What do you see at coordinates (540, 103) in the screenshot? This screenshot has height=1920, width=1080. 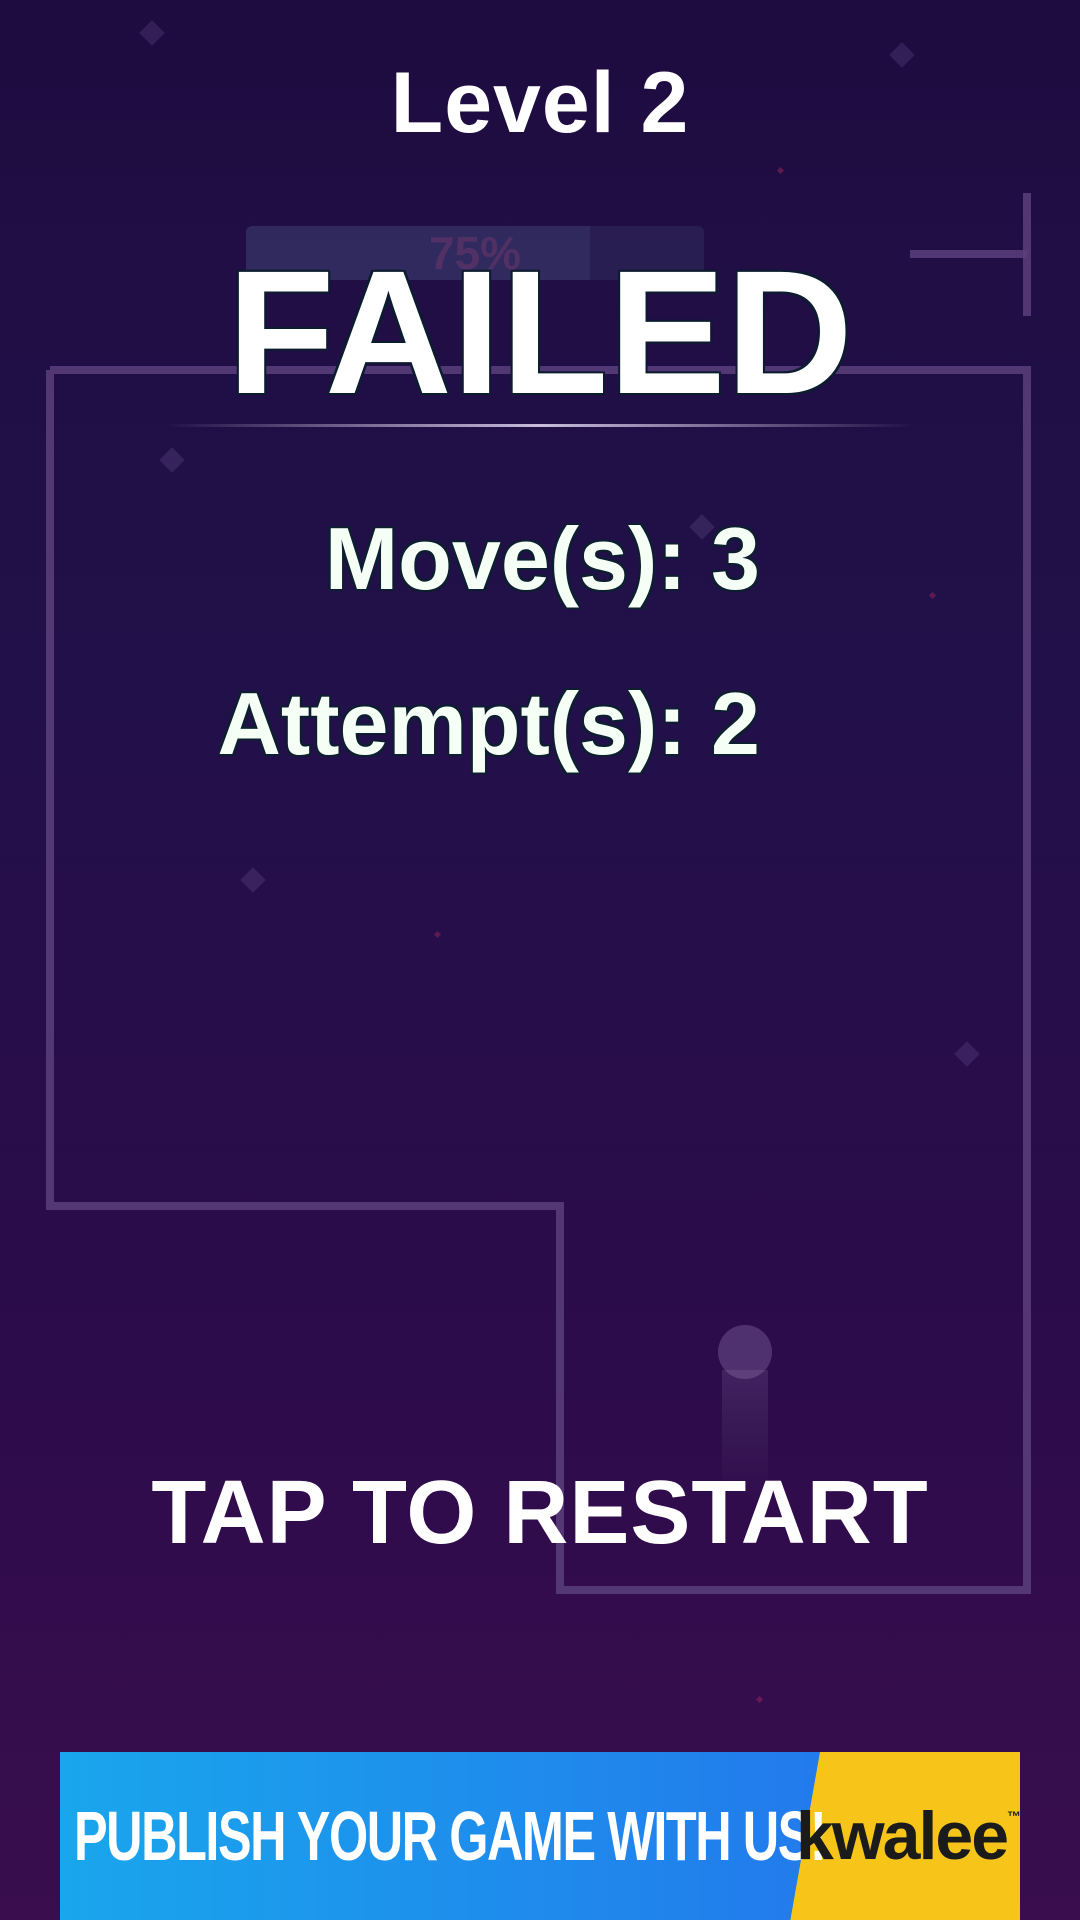 I see `level-title: Level 2` at bounding box center [540, 103].